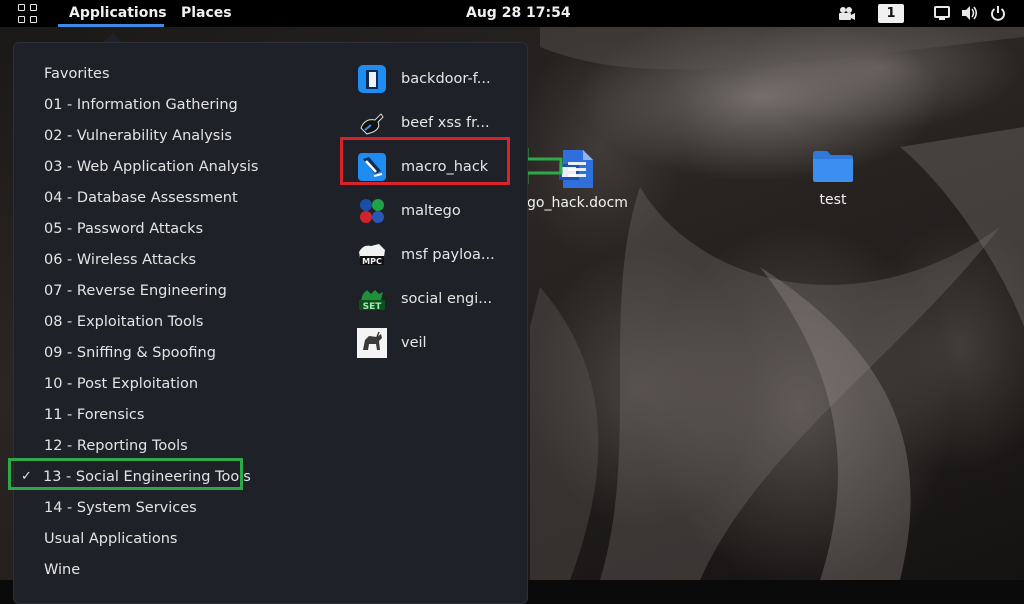  I want to click on beef-xss-icon, so click(372, 123).